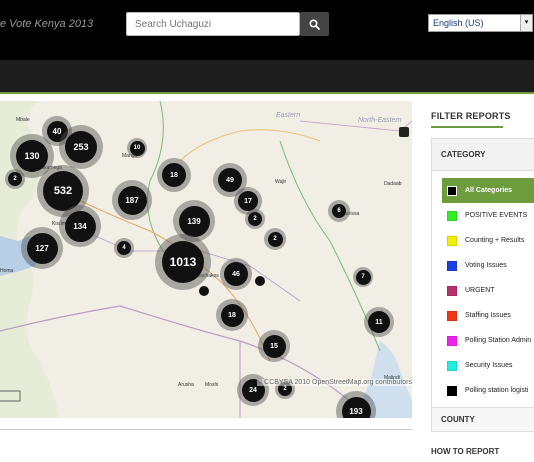  What do you see at coordinates (482, 420) in the screenshot?
I see `county-header: COUNTY` at bounding box center [482, 420].